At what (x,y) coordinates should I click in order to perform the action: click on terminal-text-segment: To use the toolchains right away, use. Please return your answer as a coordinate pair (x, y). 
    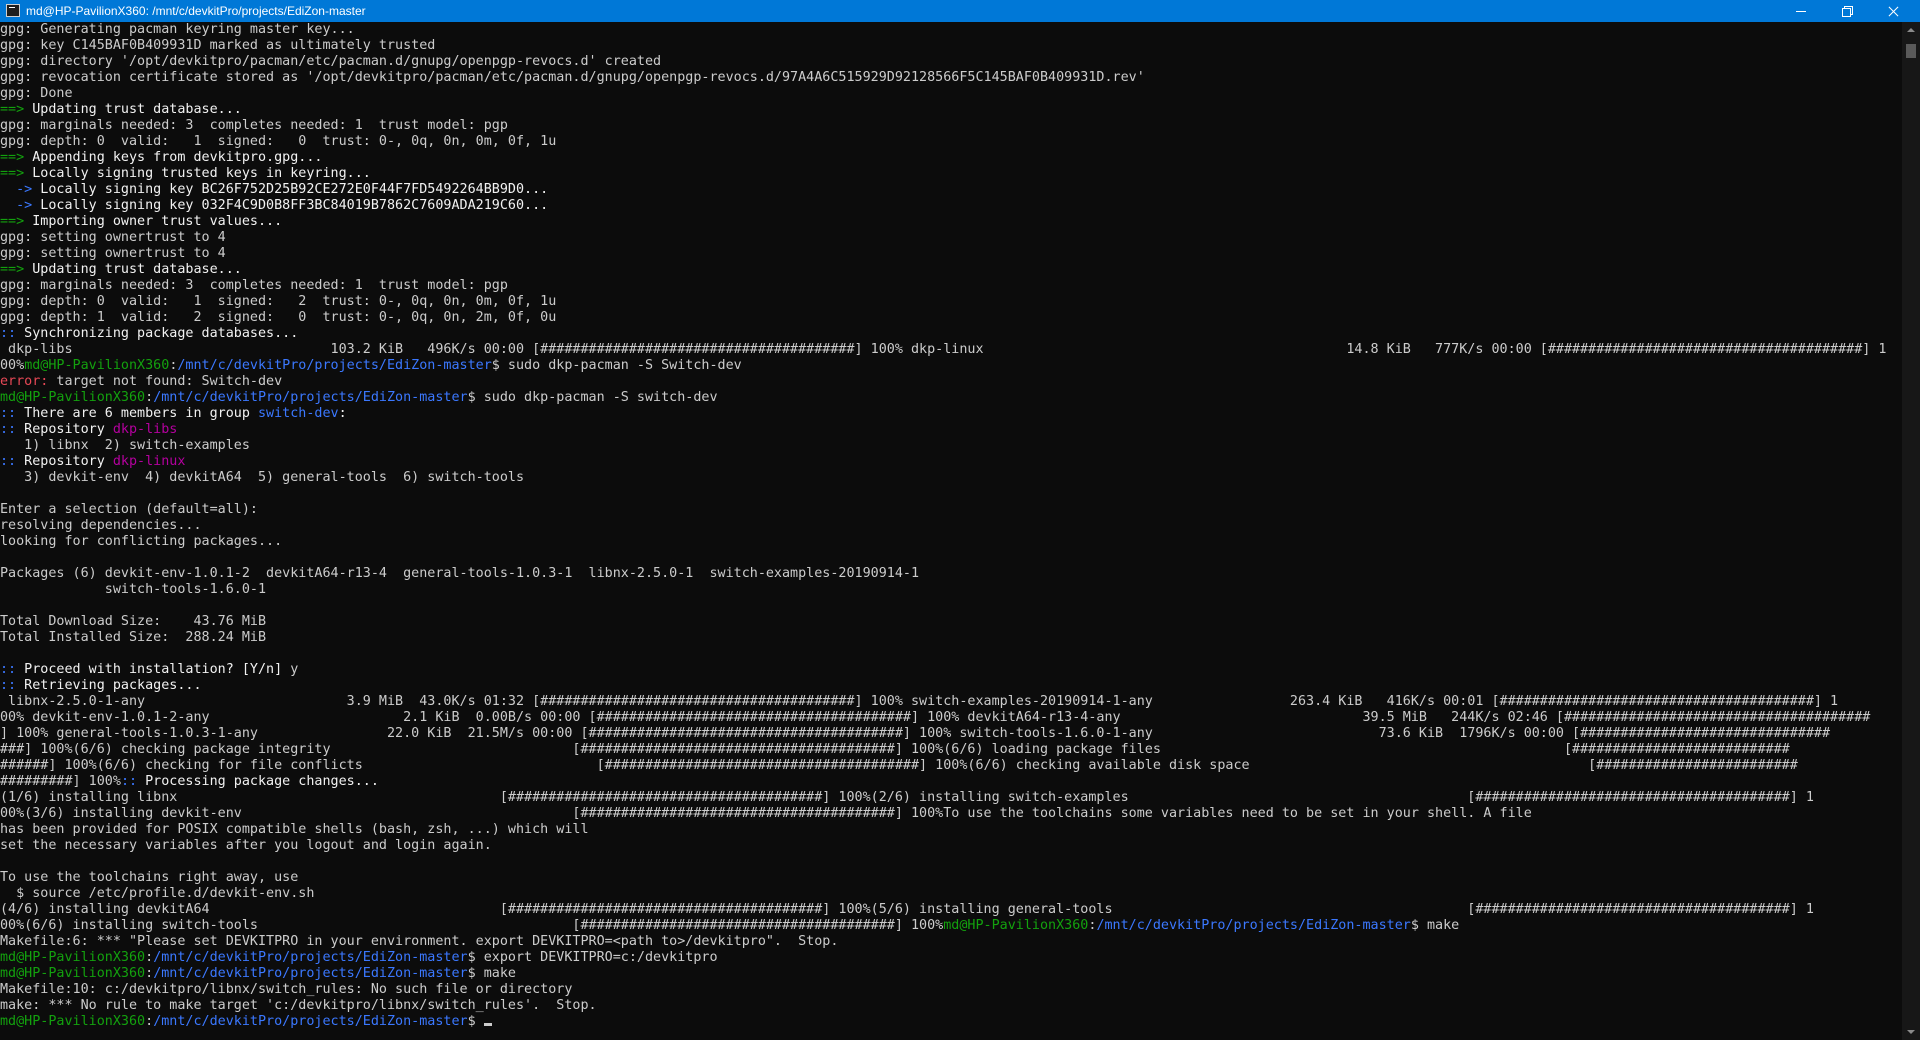
    Looking at the image, I should click on (149, 877).